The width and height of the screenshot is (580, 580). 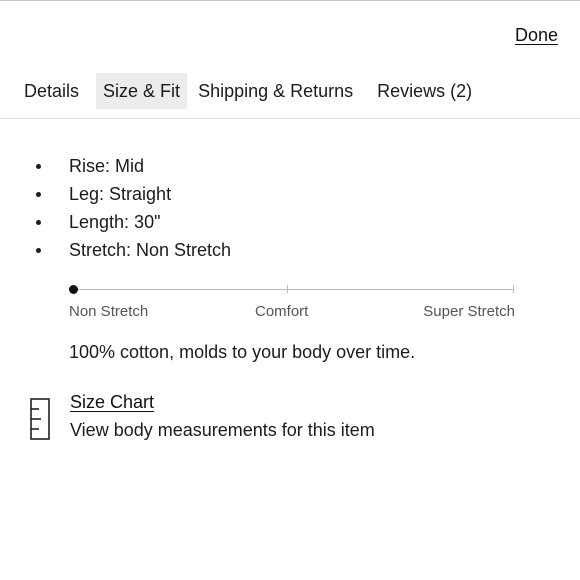 I want to click on tab-reviews: Reviews (2), so click(x=424, y=91).